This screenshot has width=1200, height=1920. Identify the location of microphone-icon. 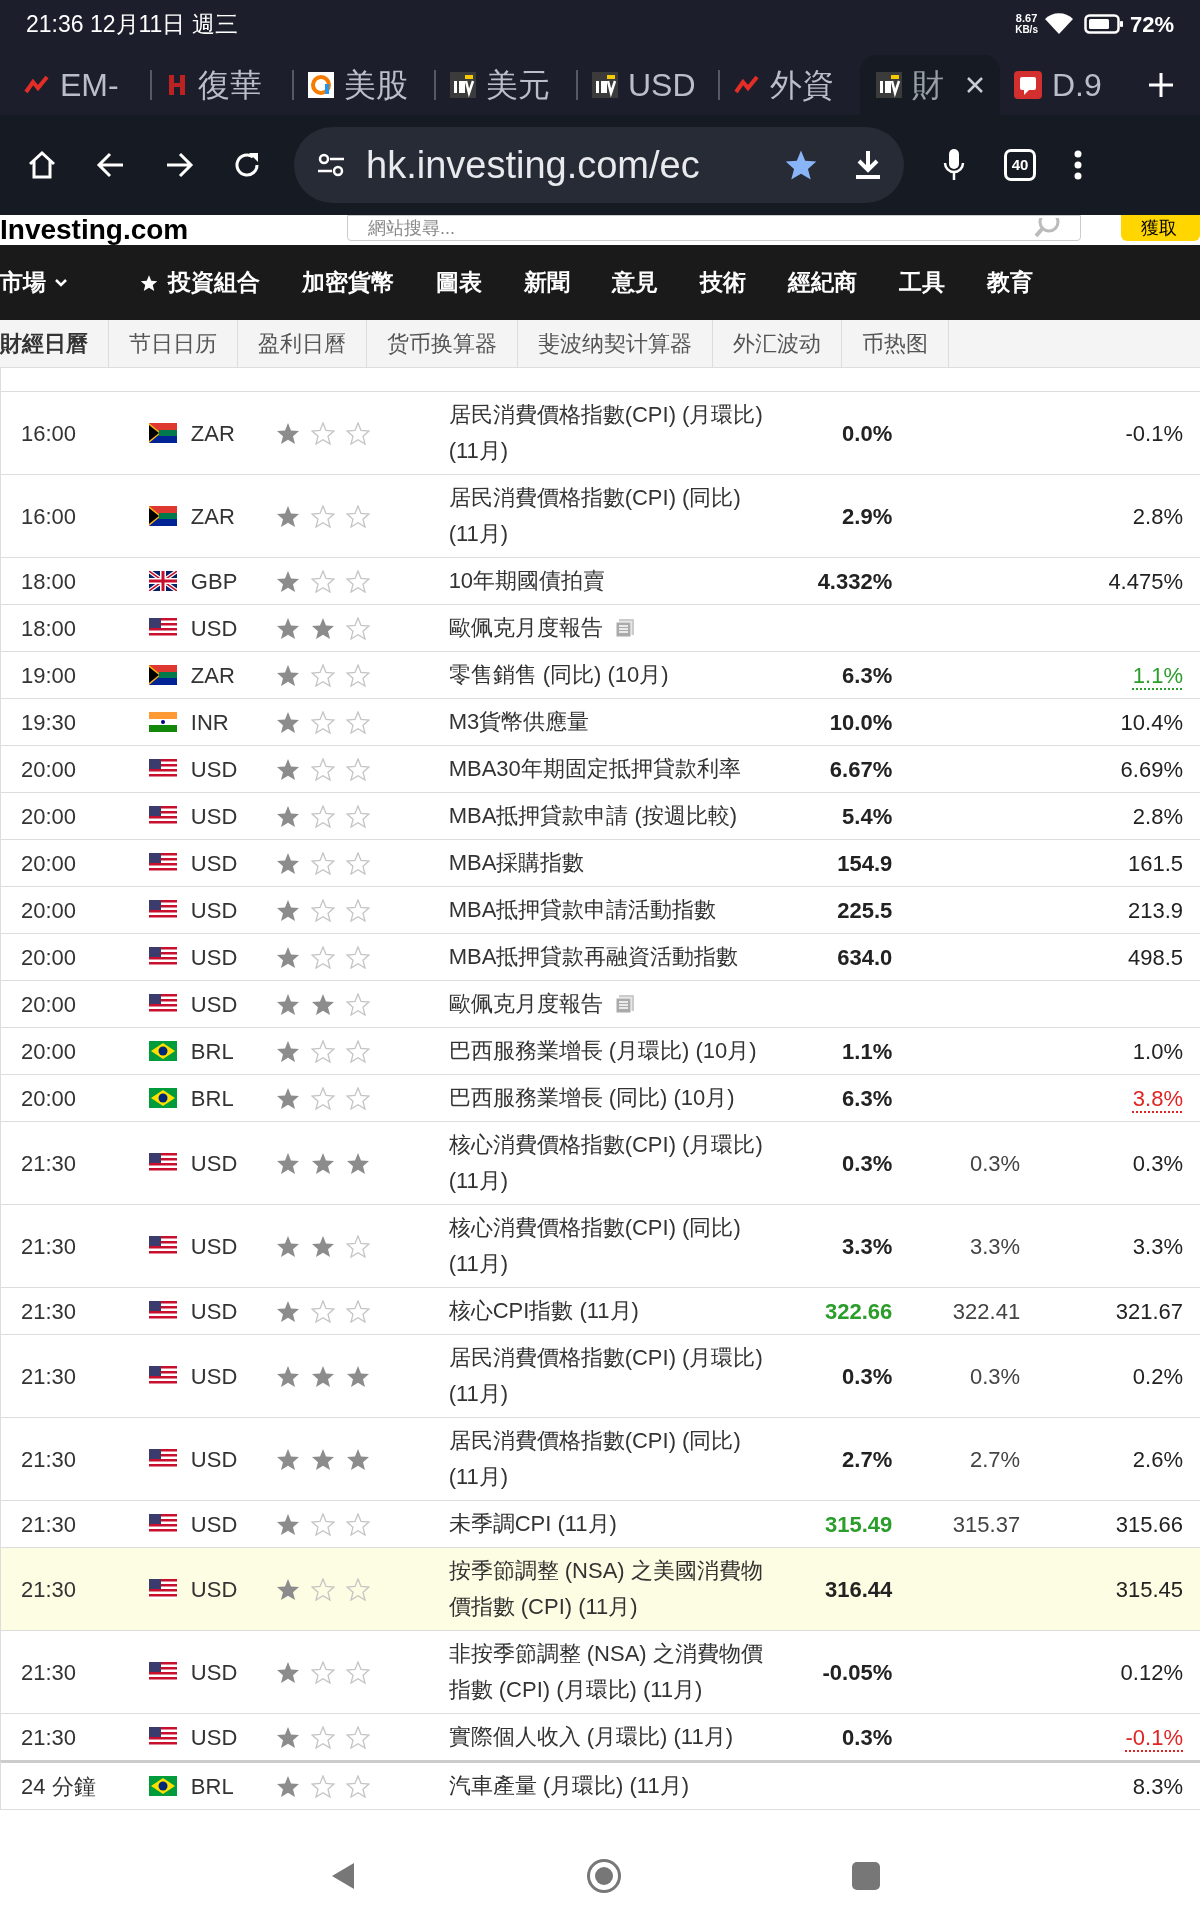
(954, 165).